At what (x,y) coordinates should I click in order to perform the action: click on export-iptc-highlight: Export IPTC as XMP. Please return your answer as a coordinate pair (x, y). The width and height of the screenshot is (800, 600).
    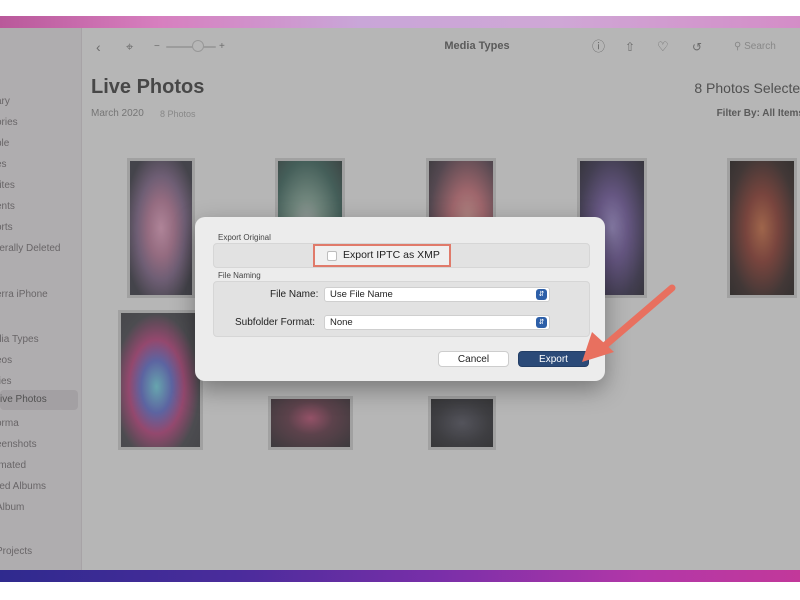
    Looking at the image, I should click on (382, 255).